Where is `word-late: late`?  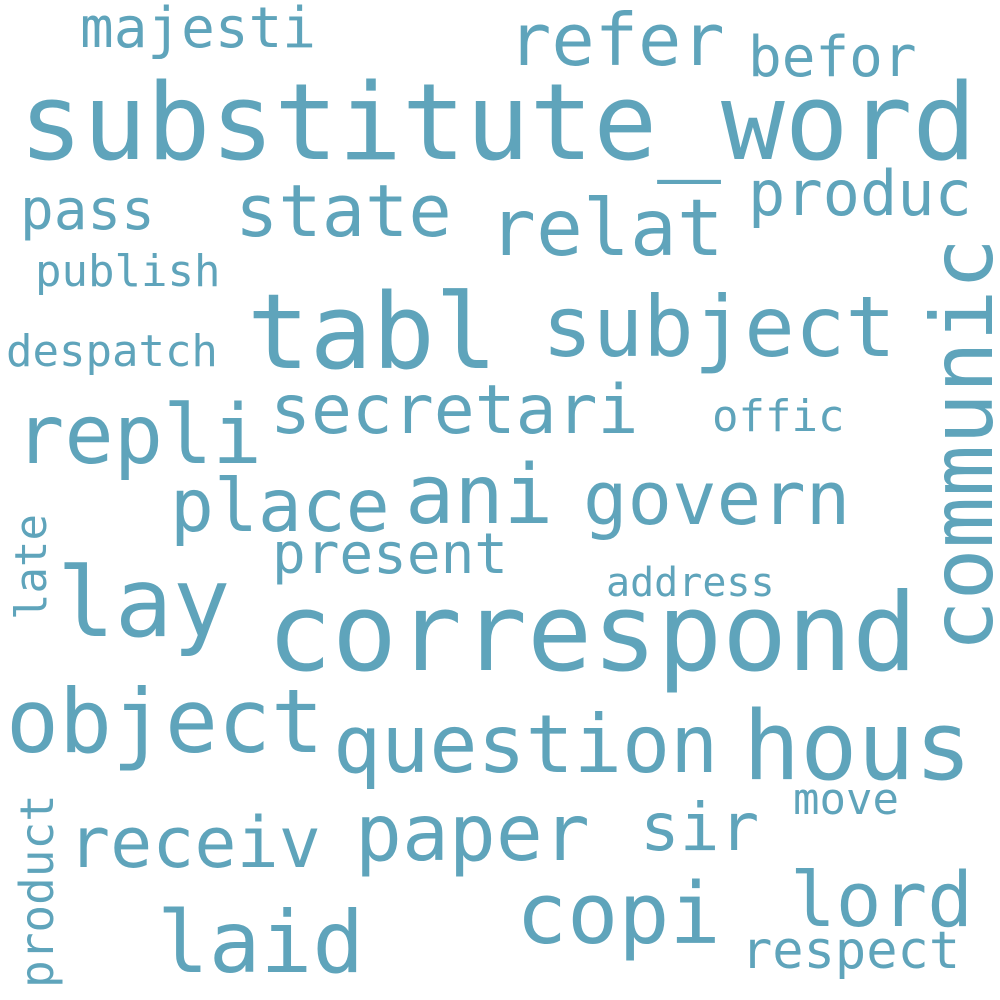 word-late: late is located at coordinates (31, 567).